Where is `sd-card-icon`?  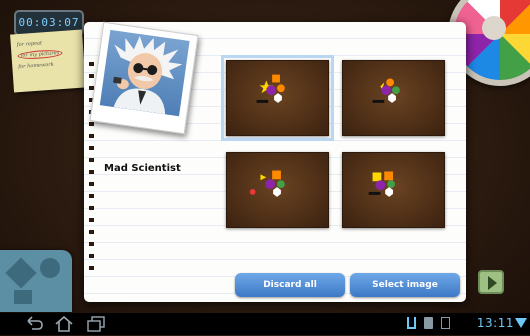
sd-card-icon is located at coordinates (428, 323).